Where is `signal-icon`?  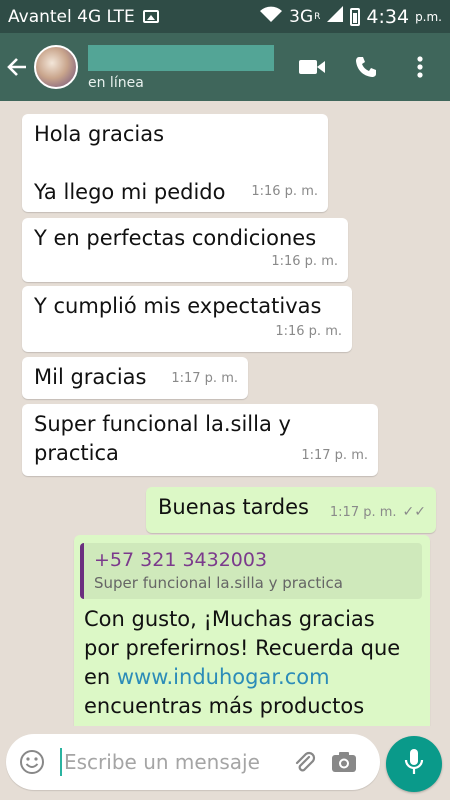
signal-icon is located at coordinates (335, 16).